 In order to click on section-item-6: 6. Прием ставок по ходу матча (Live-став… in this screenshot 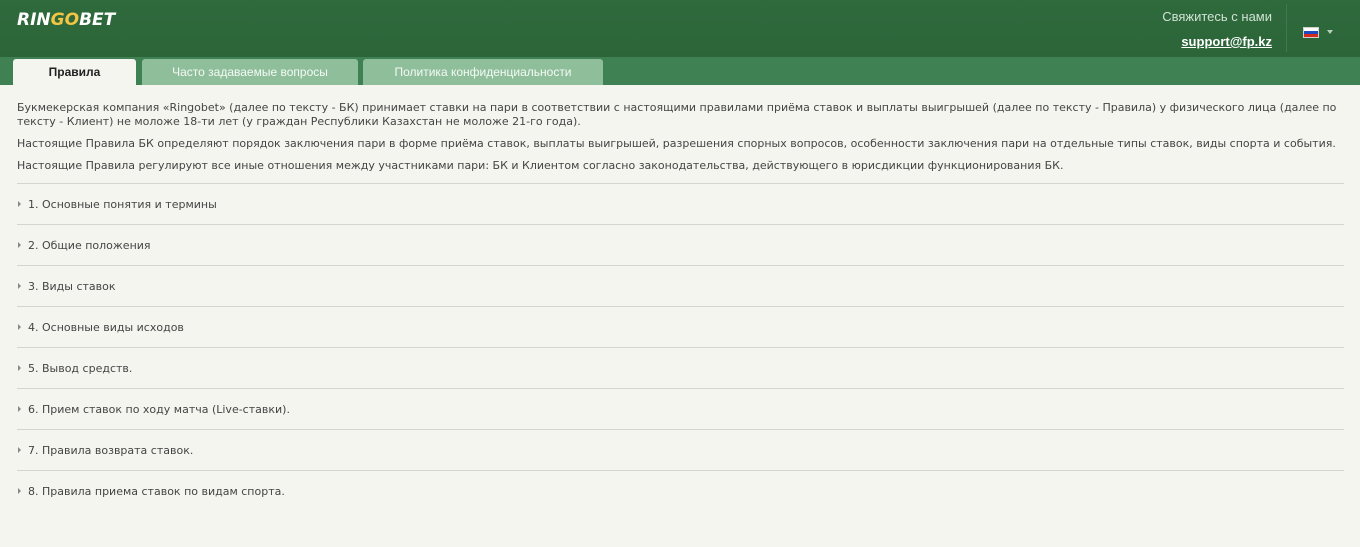, I will do `click(680, 408)`.